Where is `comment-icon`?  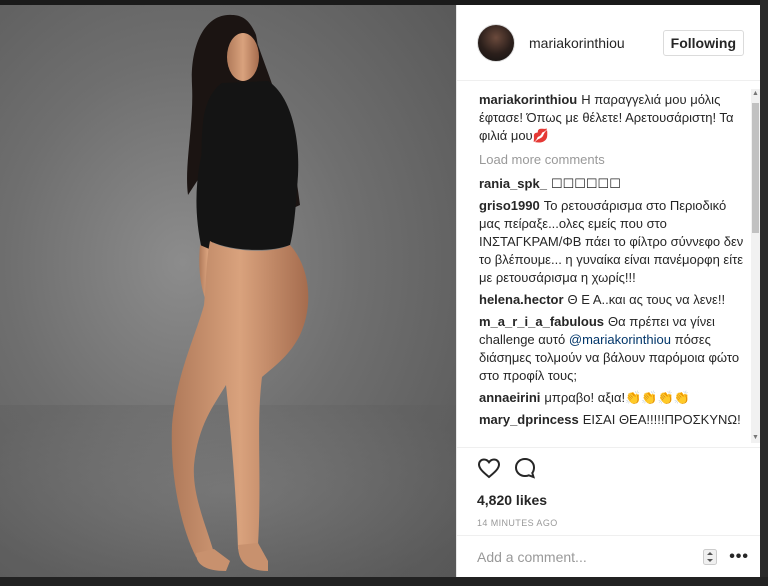 comment-icon is located at coordinates (525, 468).